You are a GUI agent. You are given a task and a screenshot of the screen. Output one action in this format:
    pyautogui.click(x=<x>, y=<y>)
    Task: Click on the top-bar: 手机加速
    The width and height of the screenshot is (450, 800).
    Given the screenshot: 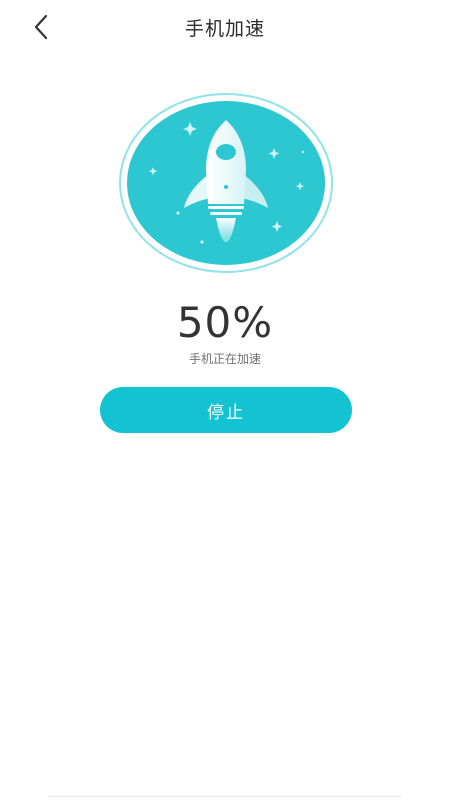 What is the action you would take?
    pyautogui.click(x=225, y=28)
    